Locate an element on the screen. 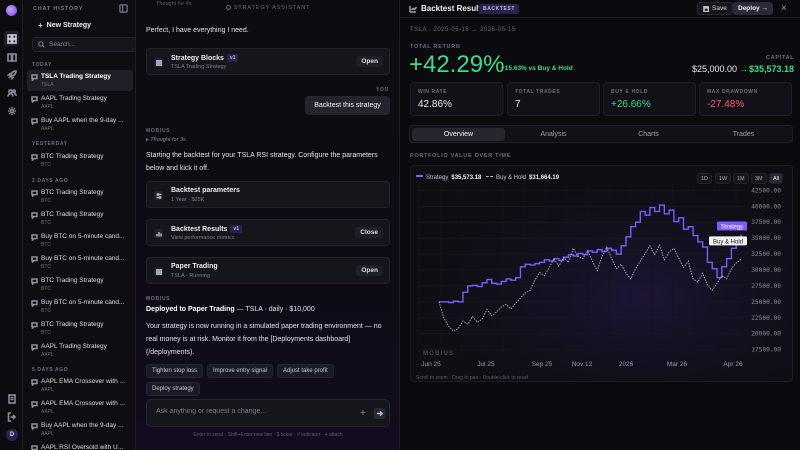 The height and width of the screenshot is (450, 800). paper-trading-card: Paper Trading TSLA · Running Open is located at coordinates (268, 270).